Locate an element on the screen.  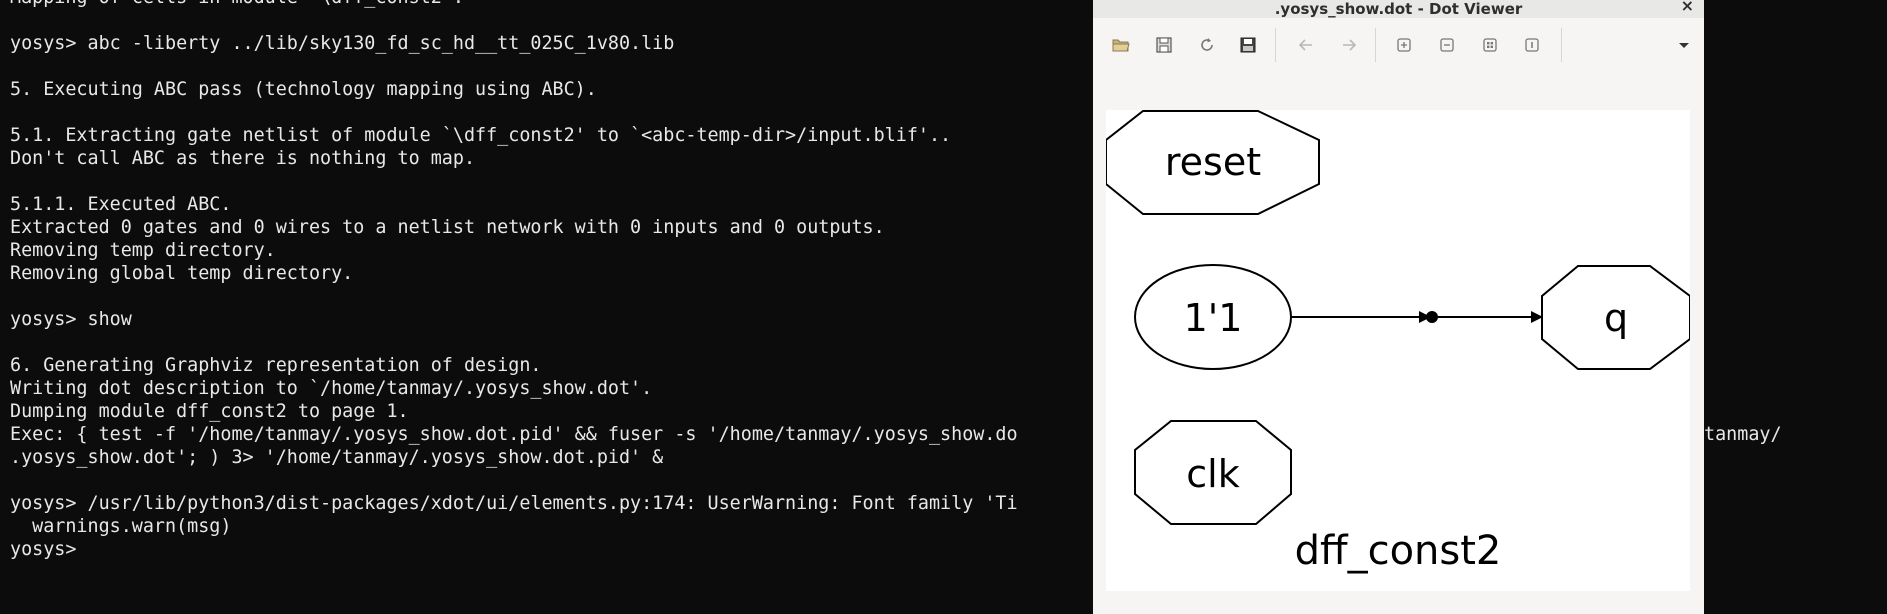
print-icon is located at coordinates (1248, 45).